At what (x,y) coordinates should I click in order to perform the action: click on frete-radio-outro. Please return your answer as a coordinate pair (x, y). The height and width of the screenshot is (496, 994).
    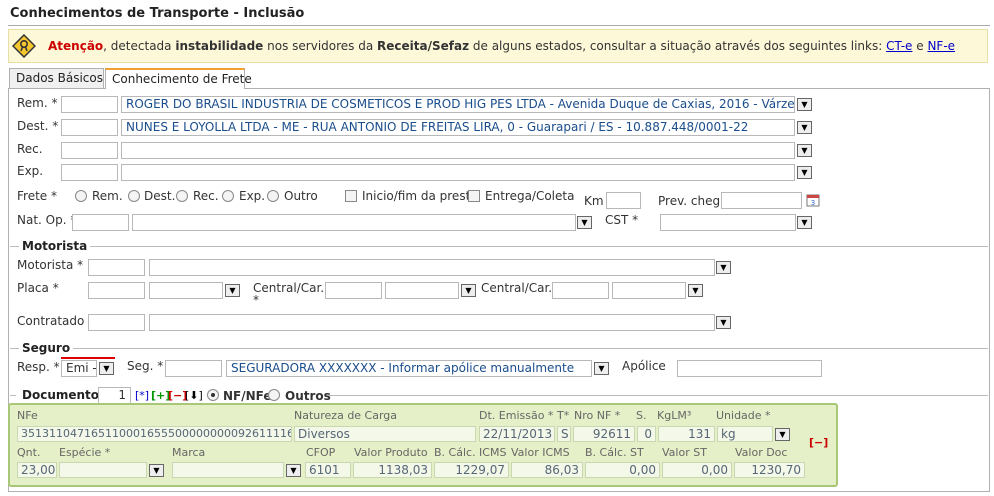
    Looking at the image, I should click on (273, 196).